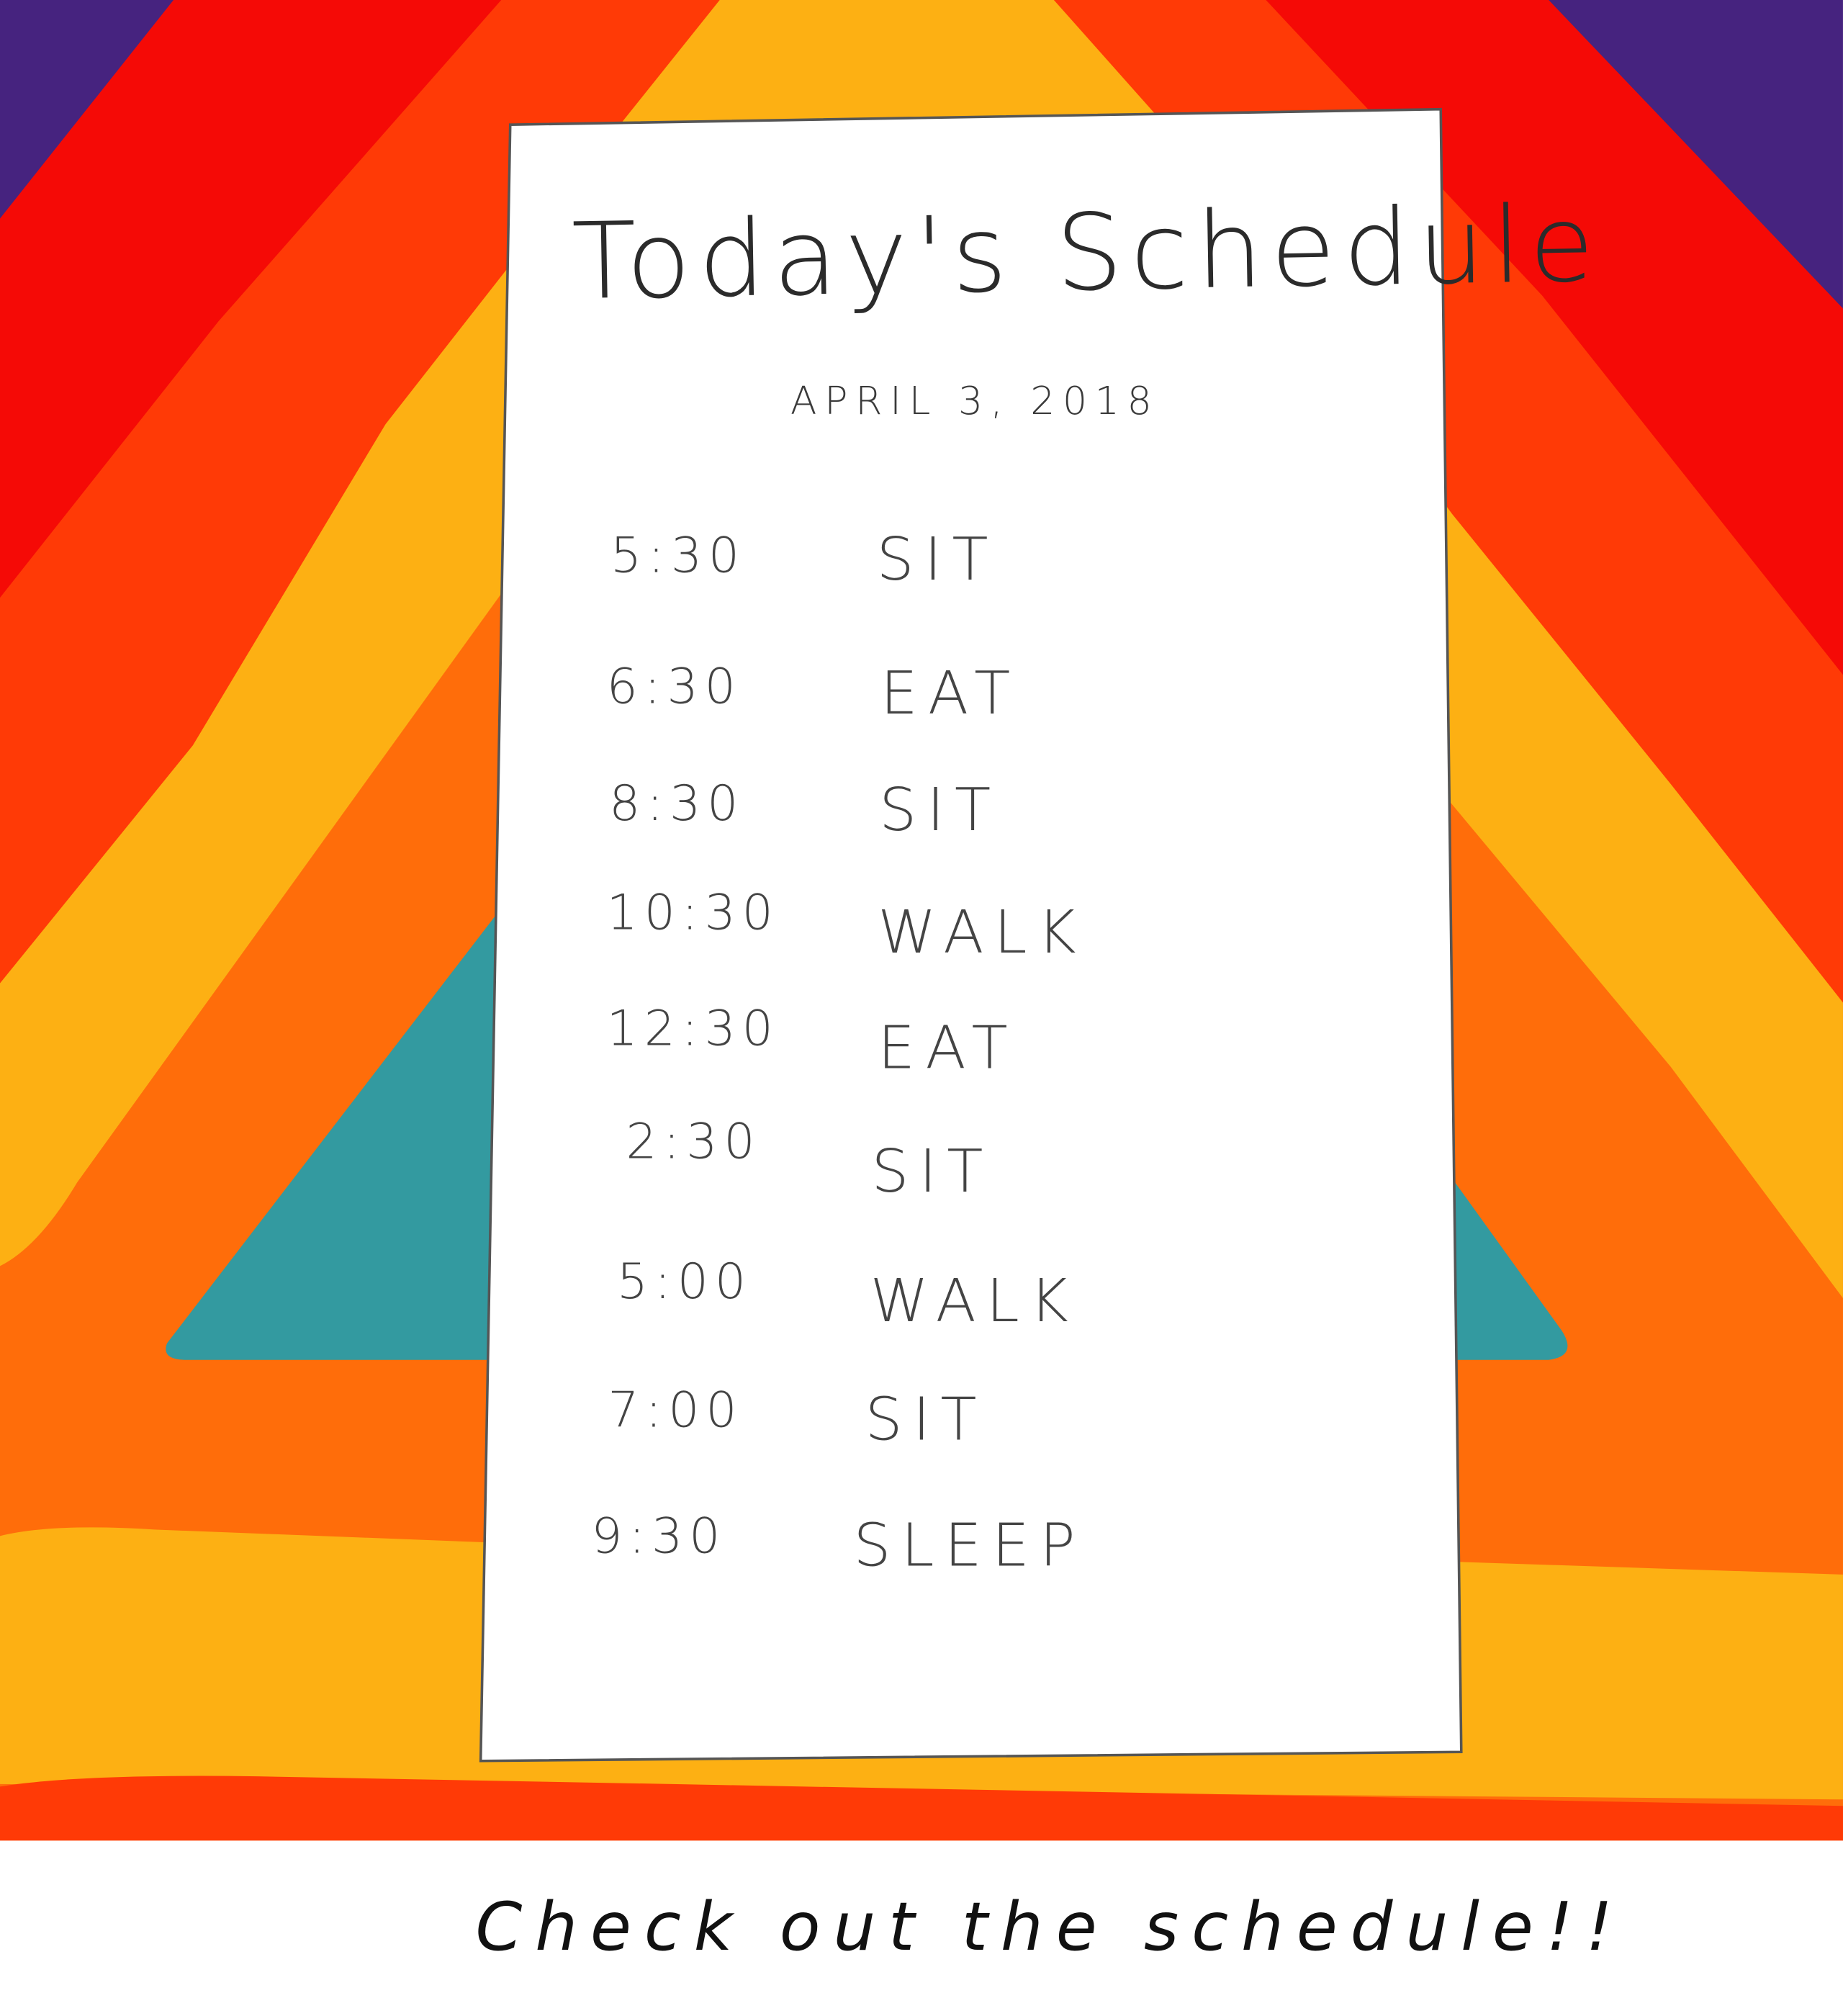 This screenshot has height=2016, width=1843. What do you see at coordinates (694, 1141) in the screenshot?
I see `schedule-time: 2:30` at bounding box center [694, 1141].